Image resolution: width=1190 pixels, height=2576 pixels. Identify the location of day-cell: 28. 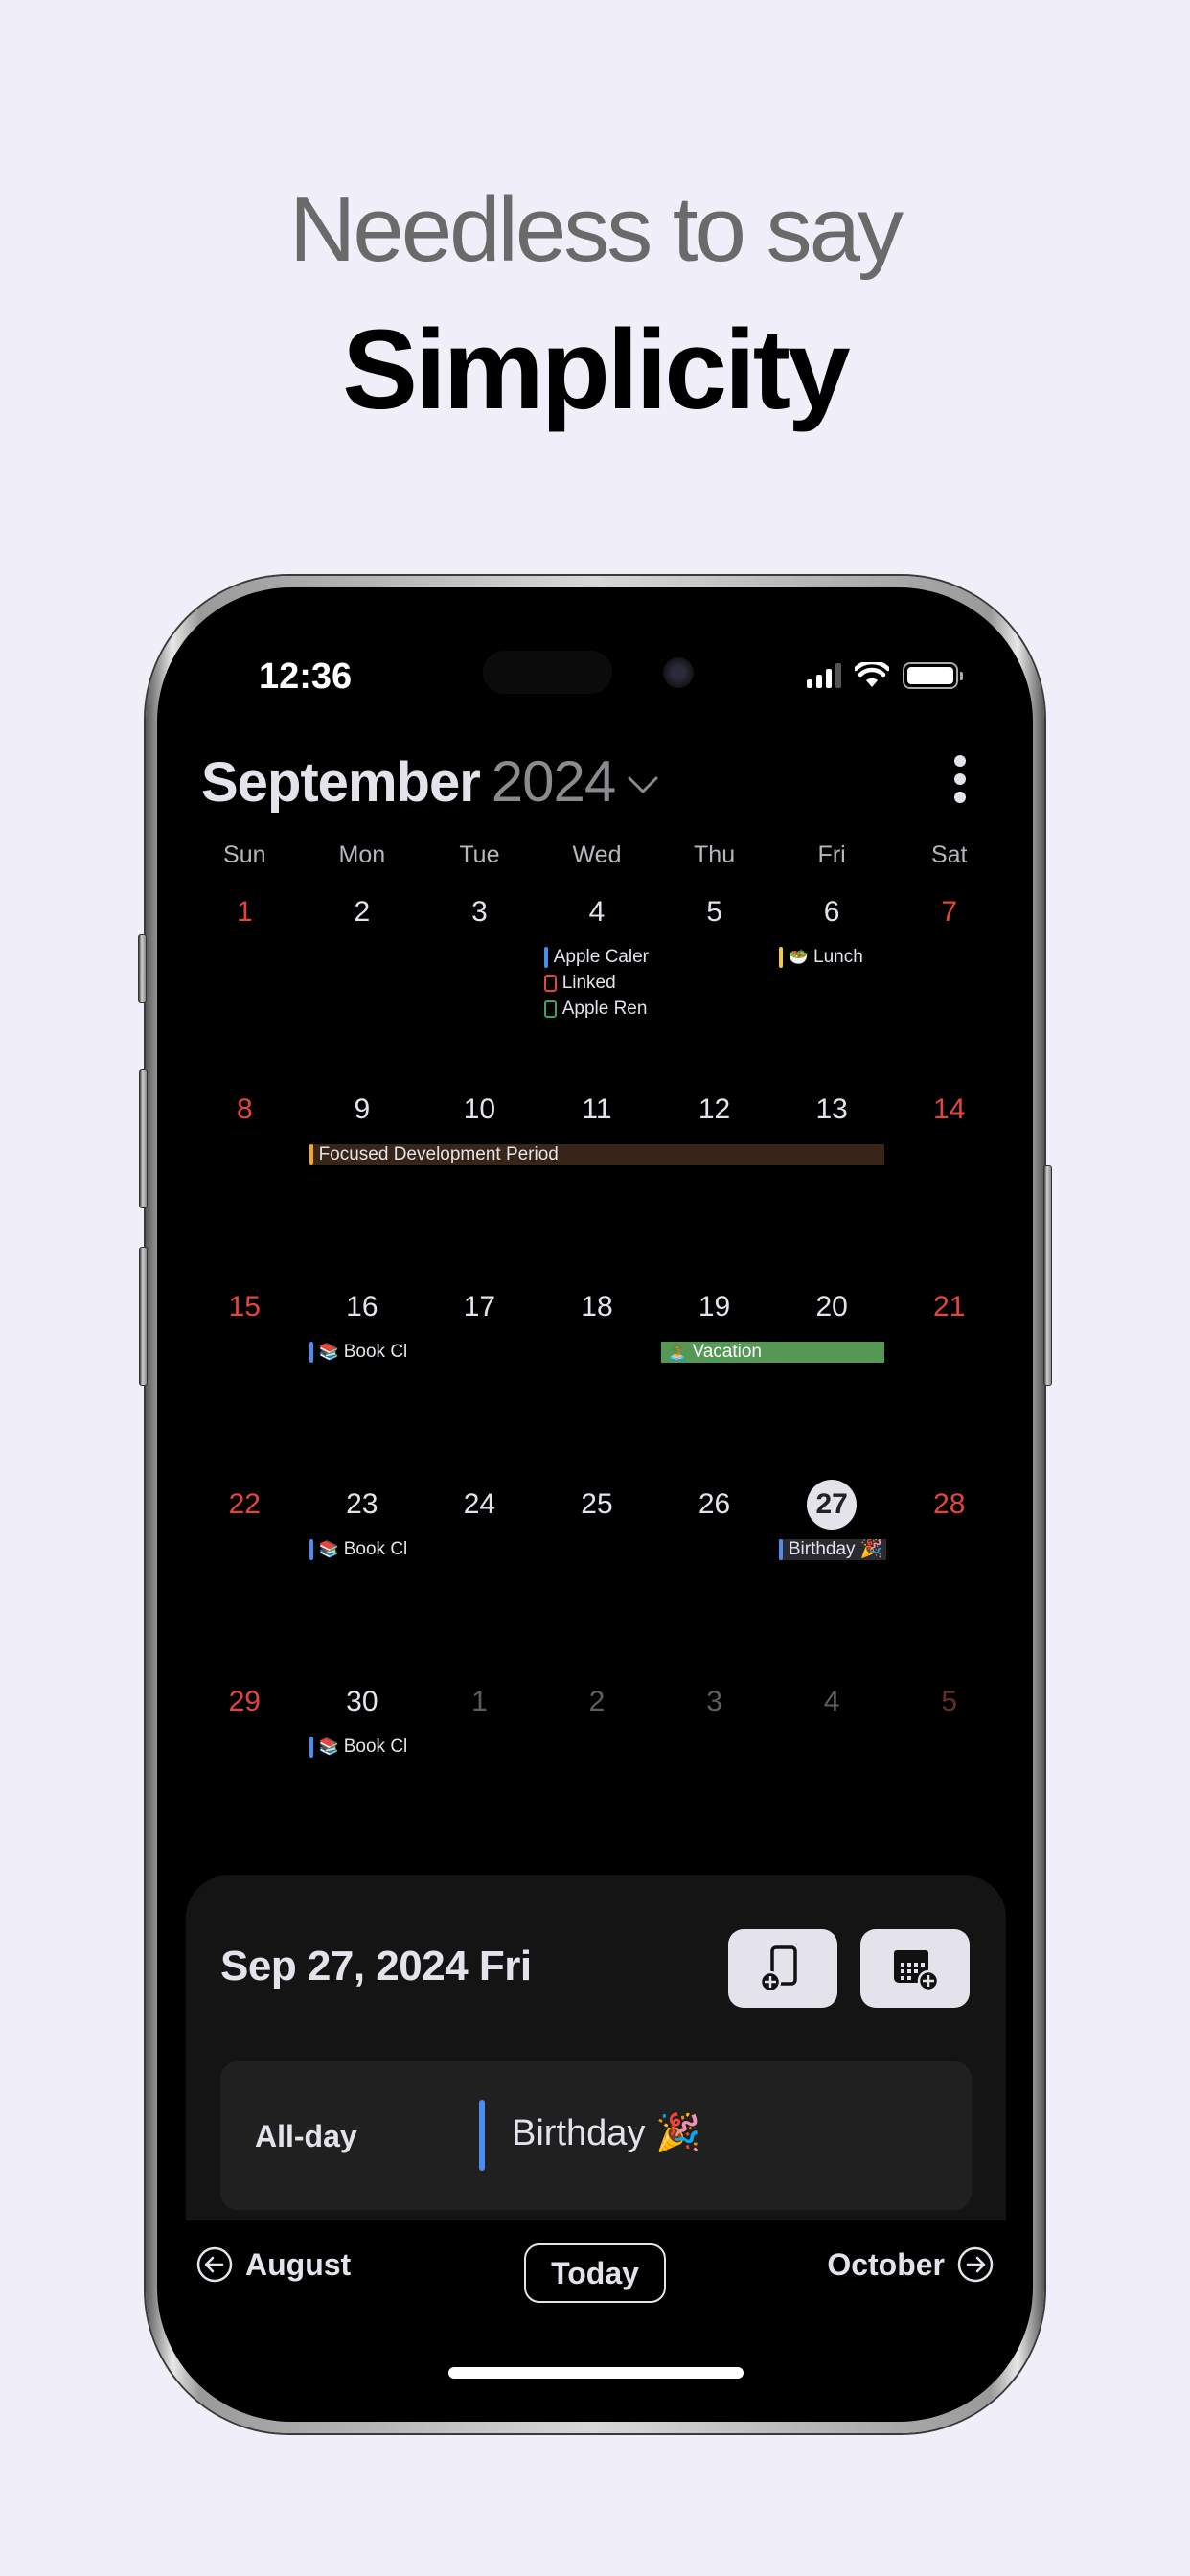
(949, 1505).